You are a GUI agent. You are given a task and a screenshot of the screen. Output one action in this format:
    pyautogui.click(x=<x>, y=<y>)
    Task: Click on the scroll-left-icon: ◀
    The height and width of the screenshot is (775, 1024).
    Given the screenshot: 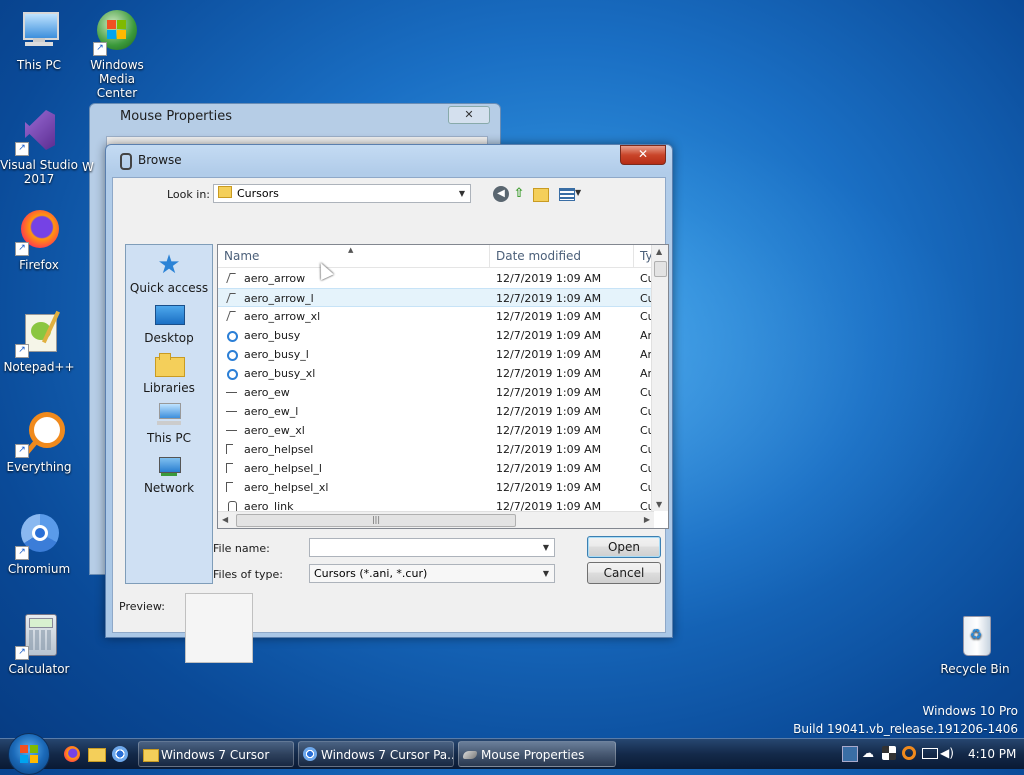 What is the action you would take?
    pyautogui.click(x=225, y=519)
    